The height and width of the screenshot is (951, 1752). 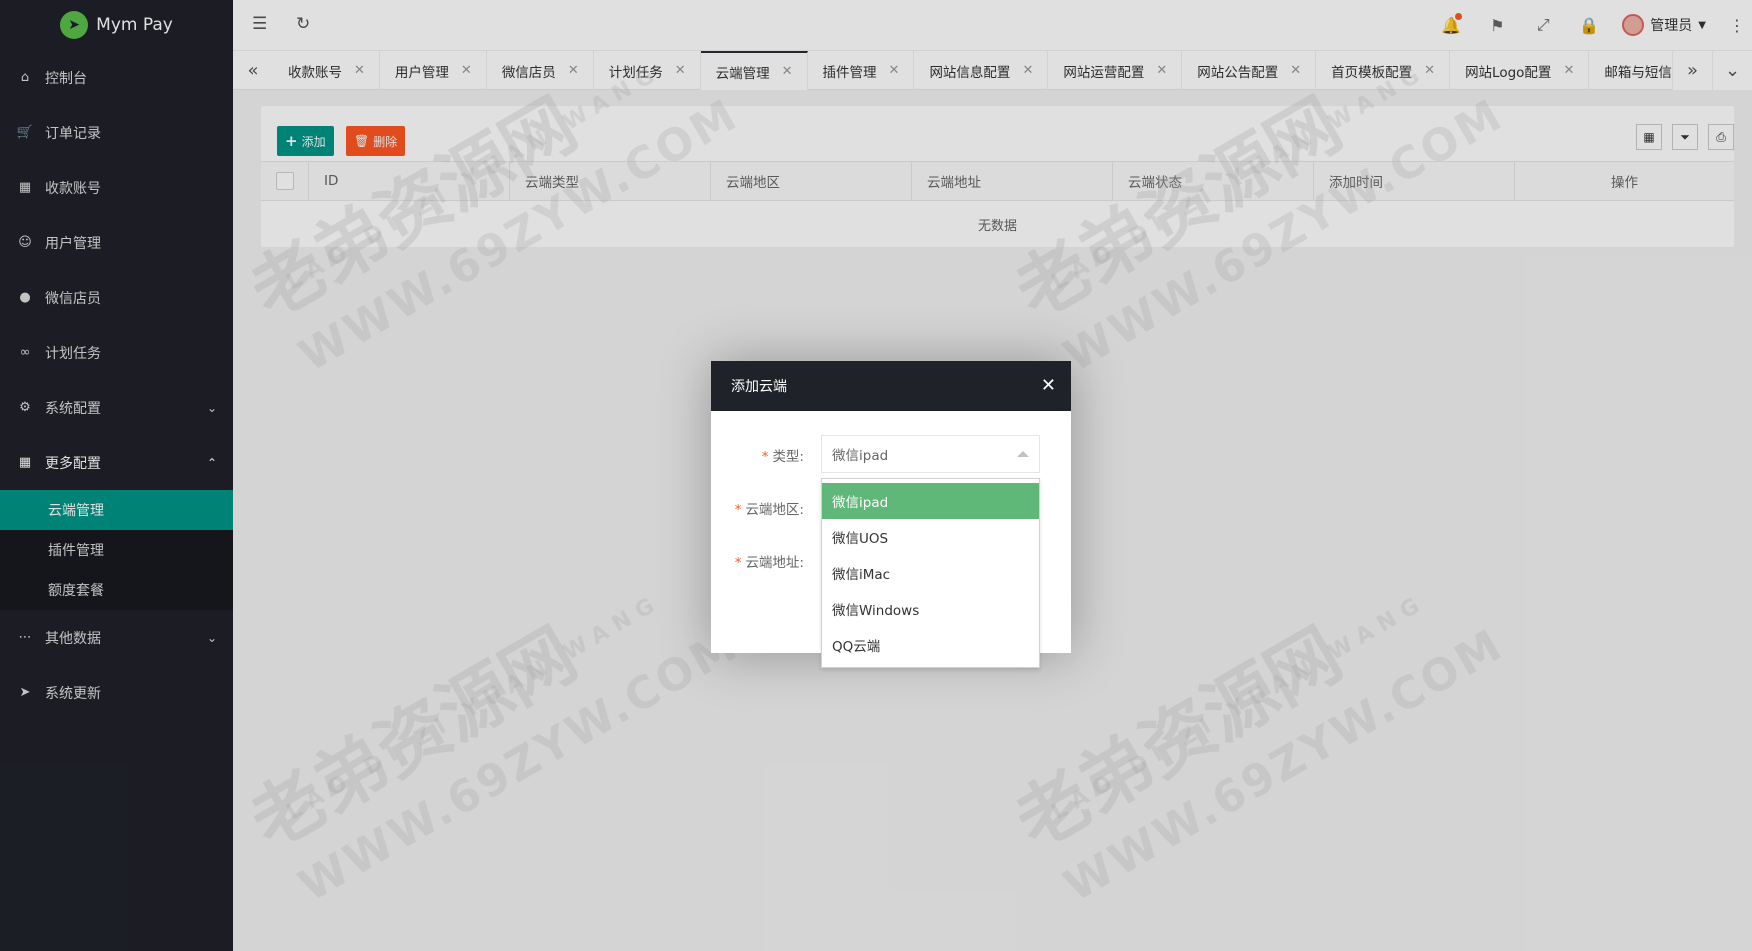 I want to click on label-text: 云端地址:, so click(x=774, y=563).